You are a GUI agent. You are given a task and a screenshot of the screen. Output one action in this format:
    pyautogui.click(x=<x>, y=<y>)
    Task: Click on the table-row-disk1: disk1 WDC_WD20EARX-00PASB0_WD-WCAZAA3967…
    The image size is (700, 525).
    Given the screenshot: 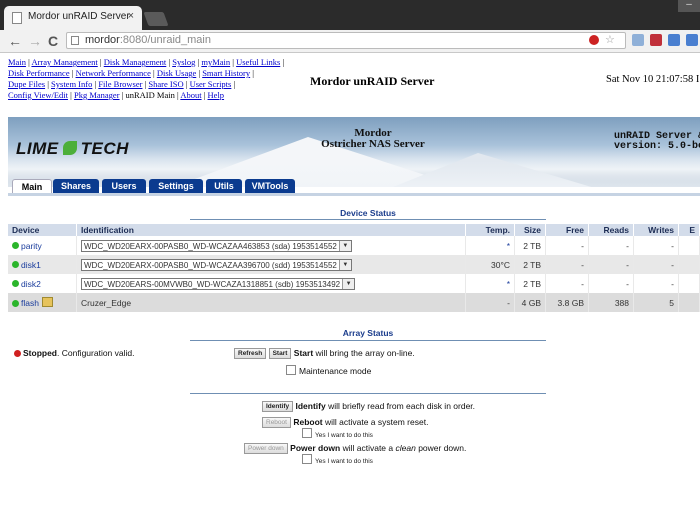 What is the action you would take?
    pyautogui.click(x=354, y=264)
    